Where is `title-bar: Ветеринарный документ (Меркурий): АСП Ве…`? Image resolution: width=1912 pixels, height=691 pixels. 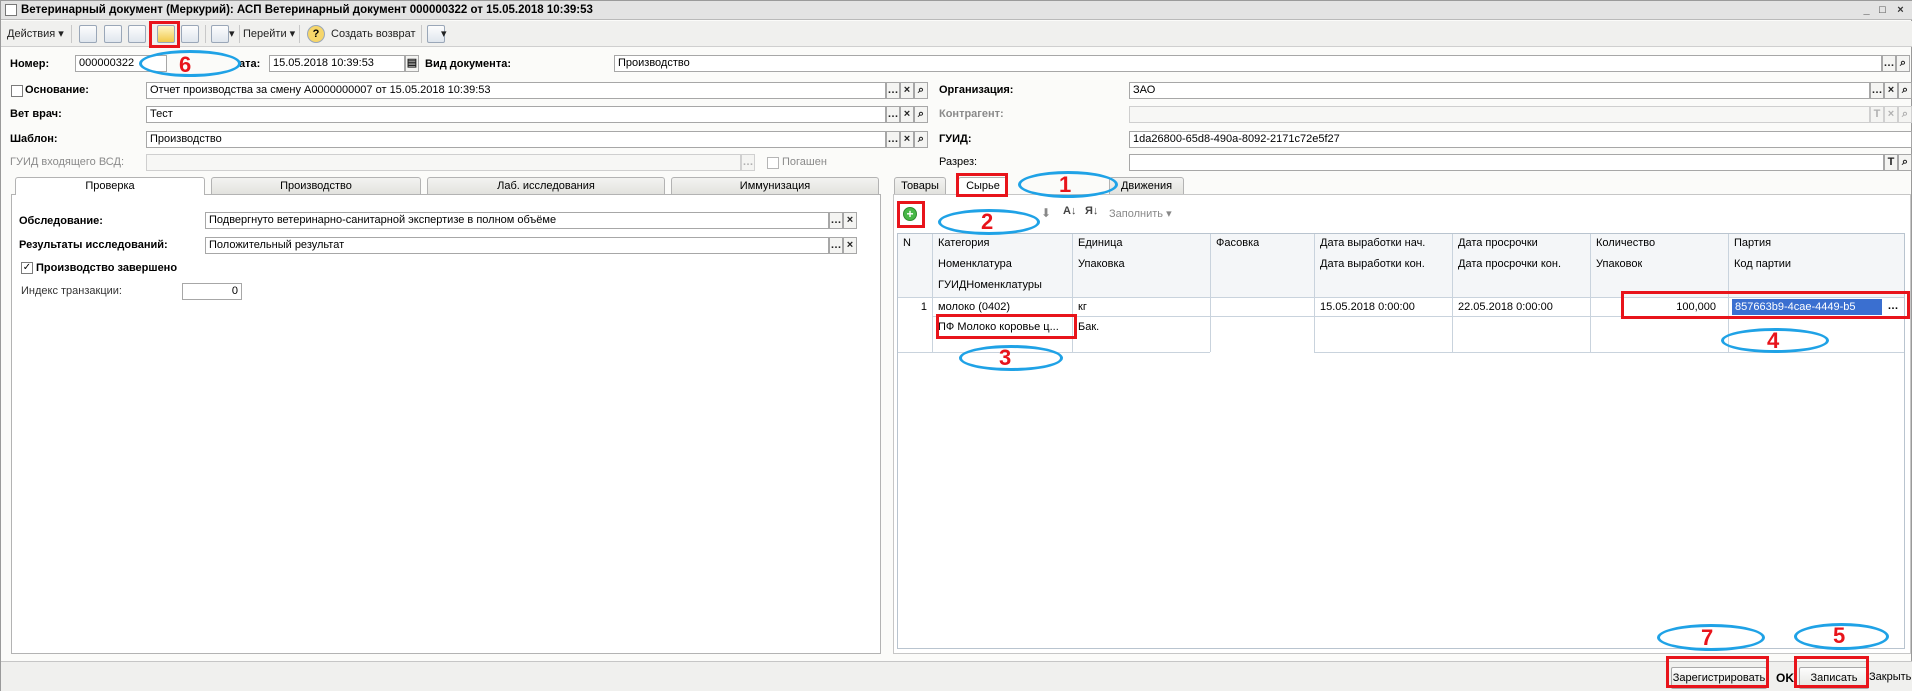 title-bar: Ветеринарный документ (Меркурий): АСП Ве… is located at coordinates (956, 10).